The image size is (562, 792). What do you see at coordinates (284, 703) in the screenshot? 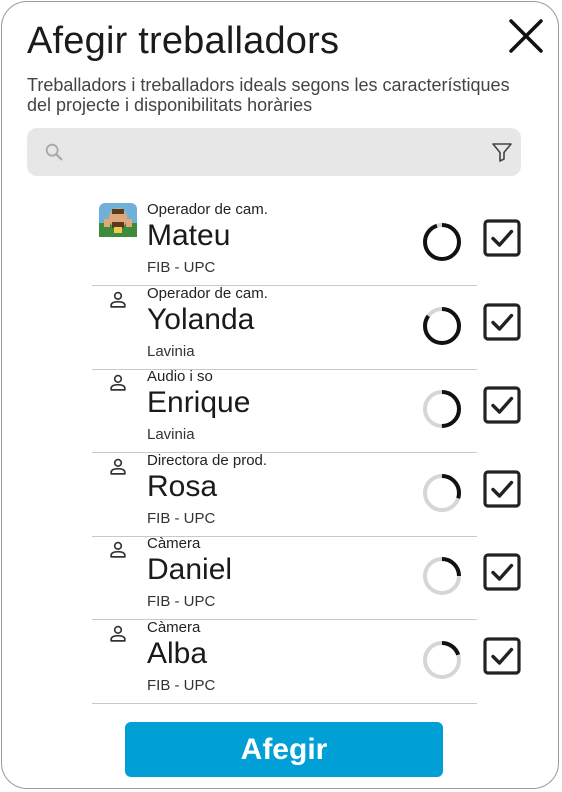
I see `row-divider` at bounding box center [284, 703].